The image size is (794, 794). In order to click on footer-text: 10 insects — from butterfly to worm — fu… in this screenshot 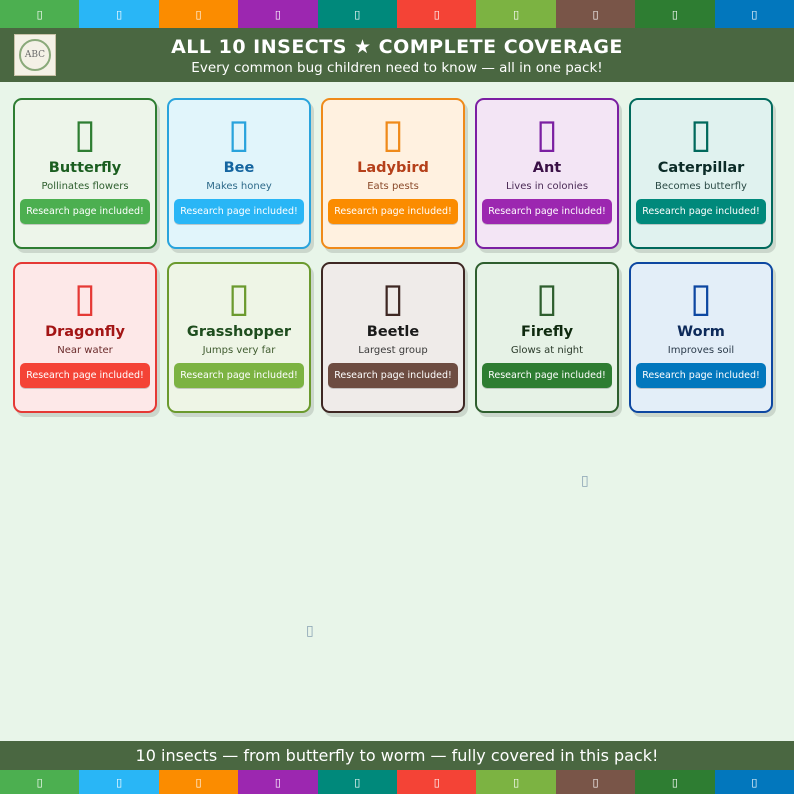, I will do `click(397, 755)`.